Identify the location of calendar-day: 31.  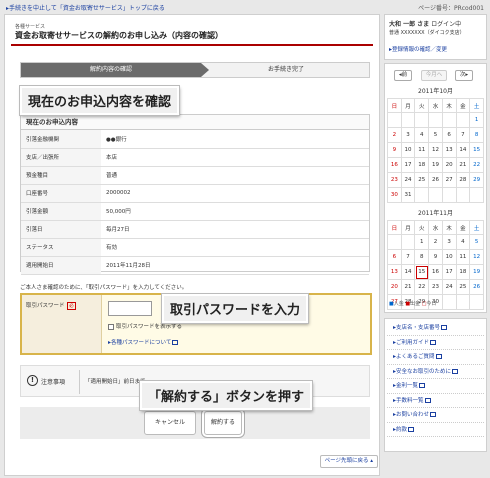
(408, 195).